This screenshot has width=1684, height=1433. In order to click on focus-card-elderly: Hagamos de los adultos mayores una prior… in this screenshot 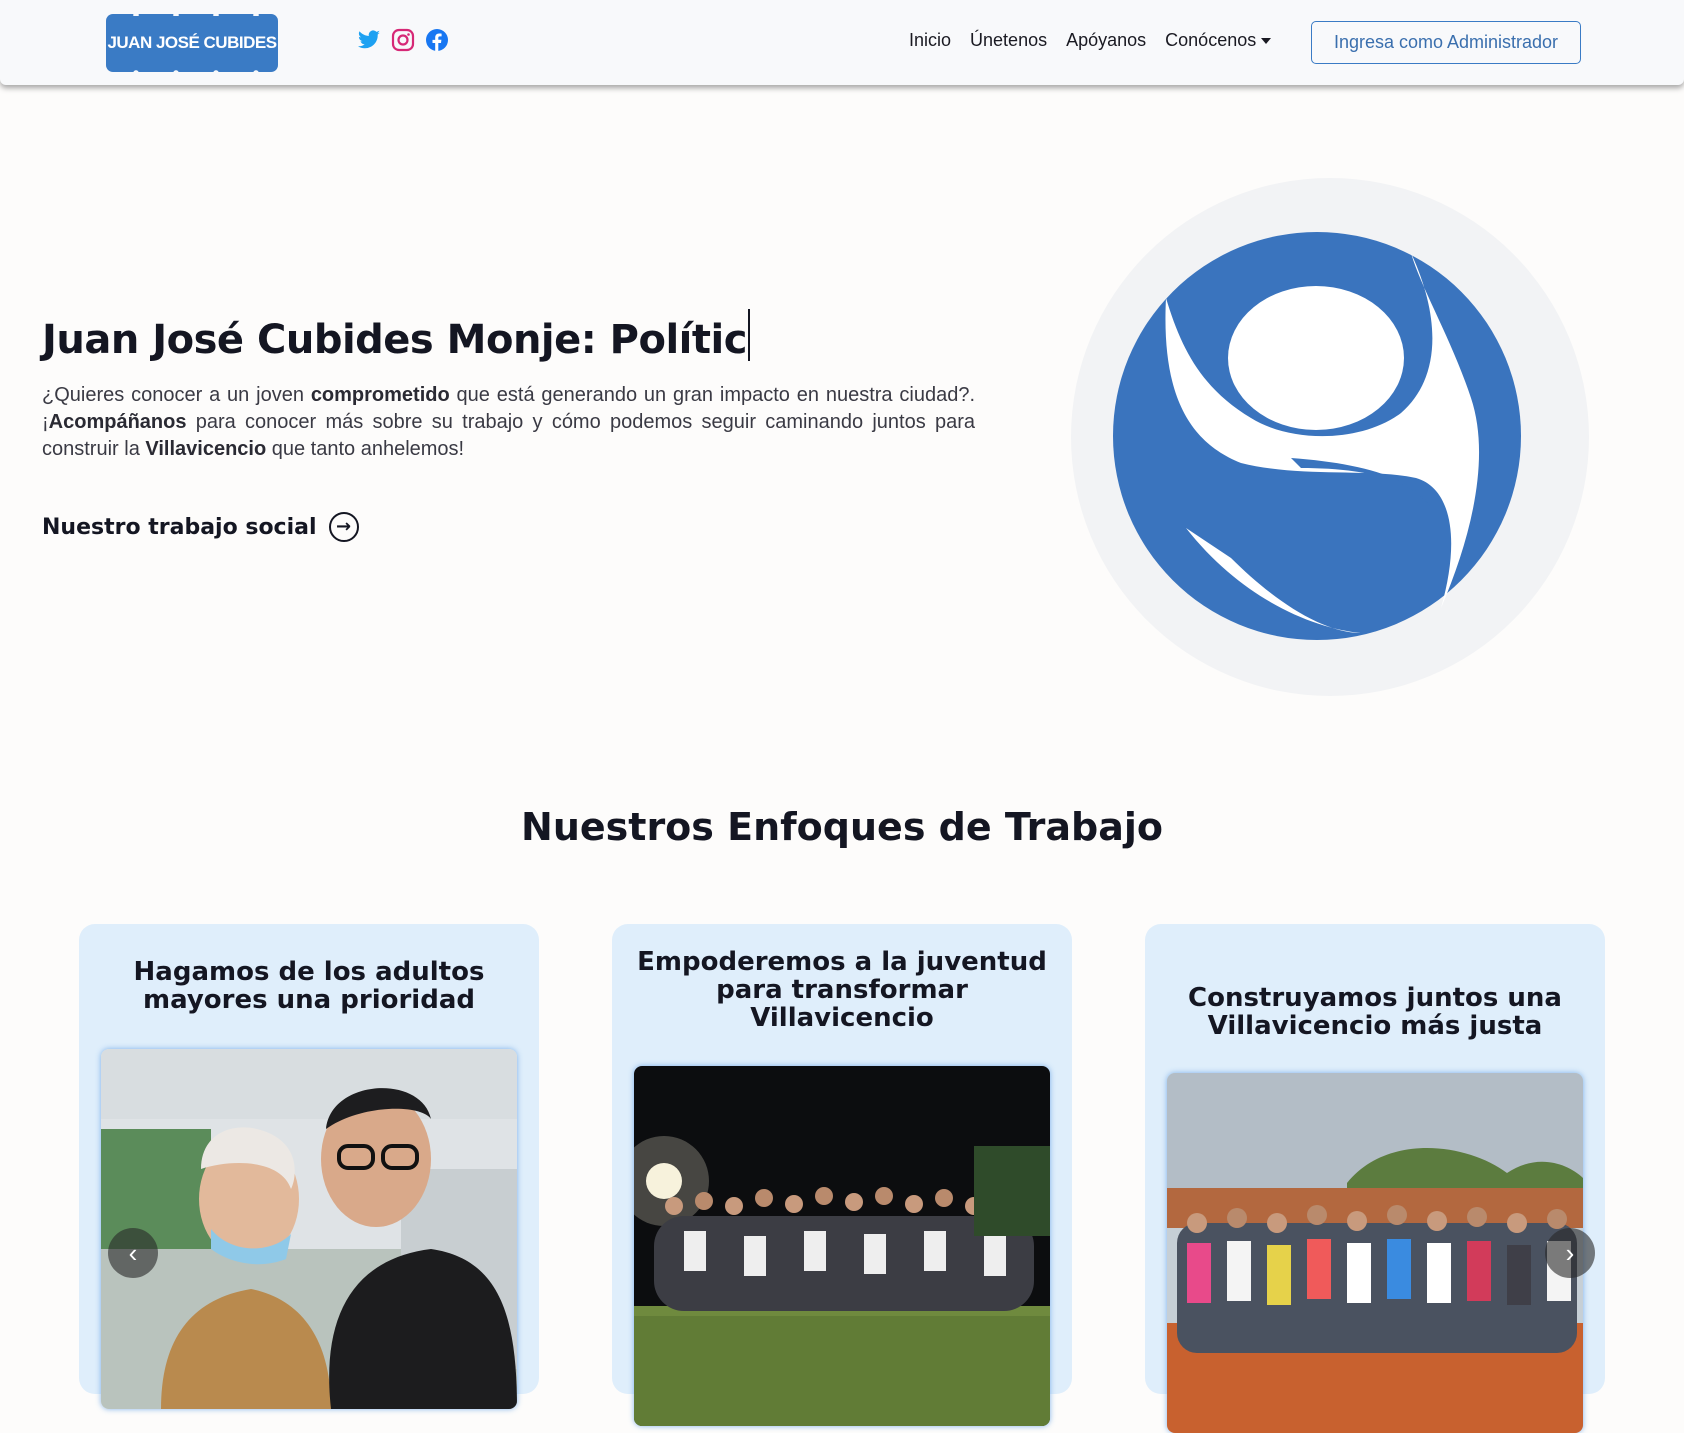, I will do `click(309, 1166)`.